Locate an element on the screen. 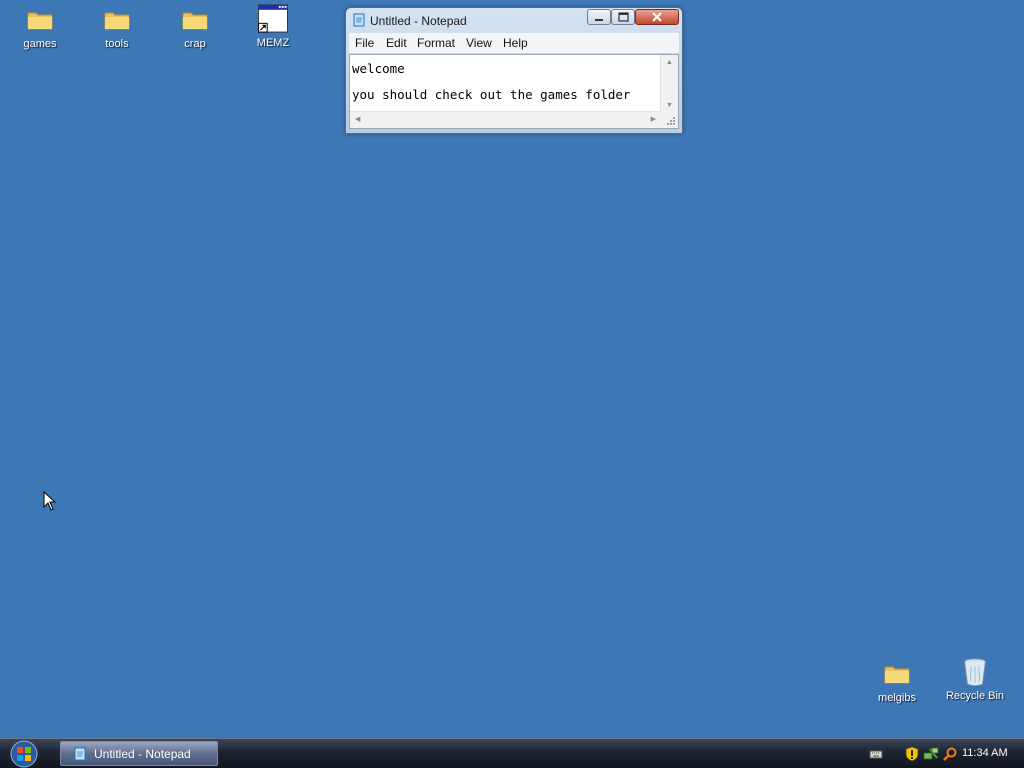 The image size is (1024, 768). close-icon is located at coordinates (657, 17).